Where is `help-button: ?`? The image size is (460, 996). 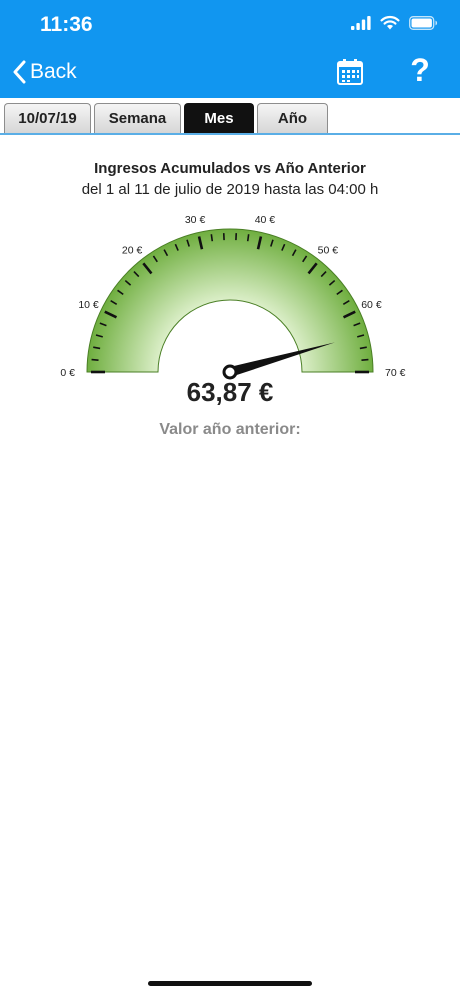
help-button: ? is located at coordinates (420, 70).